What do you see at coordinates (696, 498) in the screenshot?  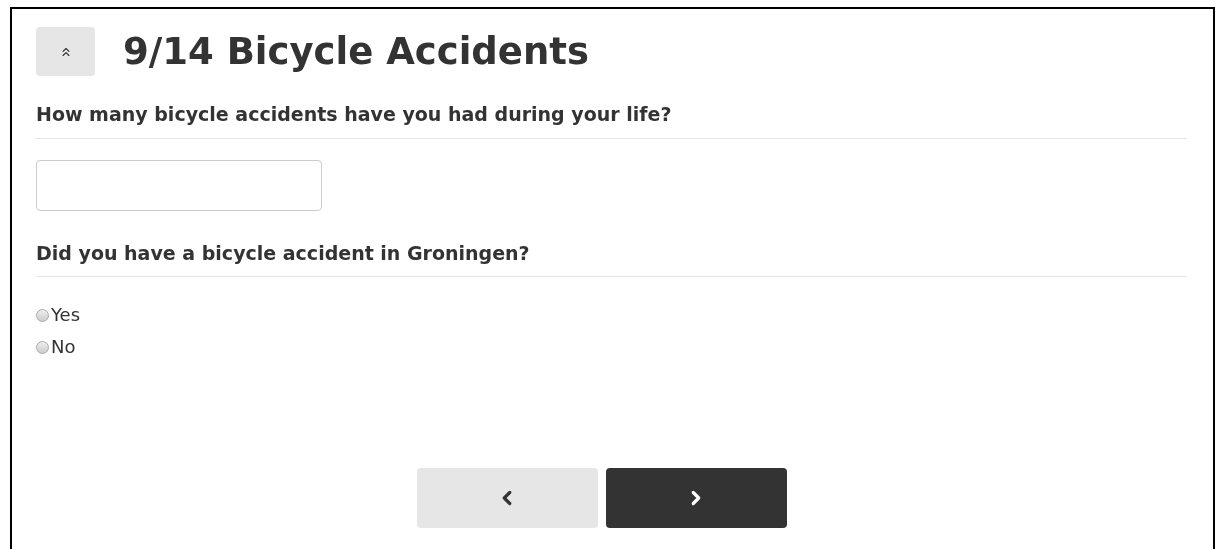 I see `next-button` at bounding box center [696, 498].